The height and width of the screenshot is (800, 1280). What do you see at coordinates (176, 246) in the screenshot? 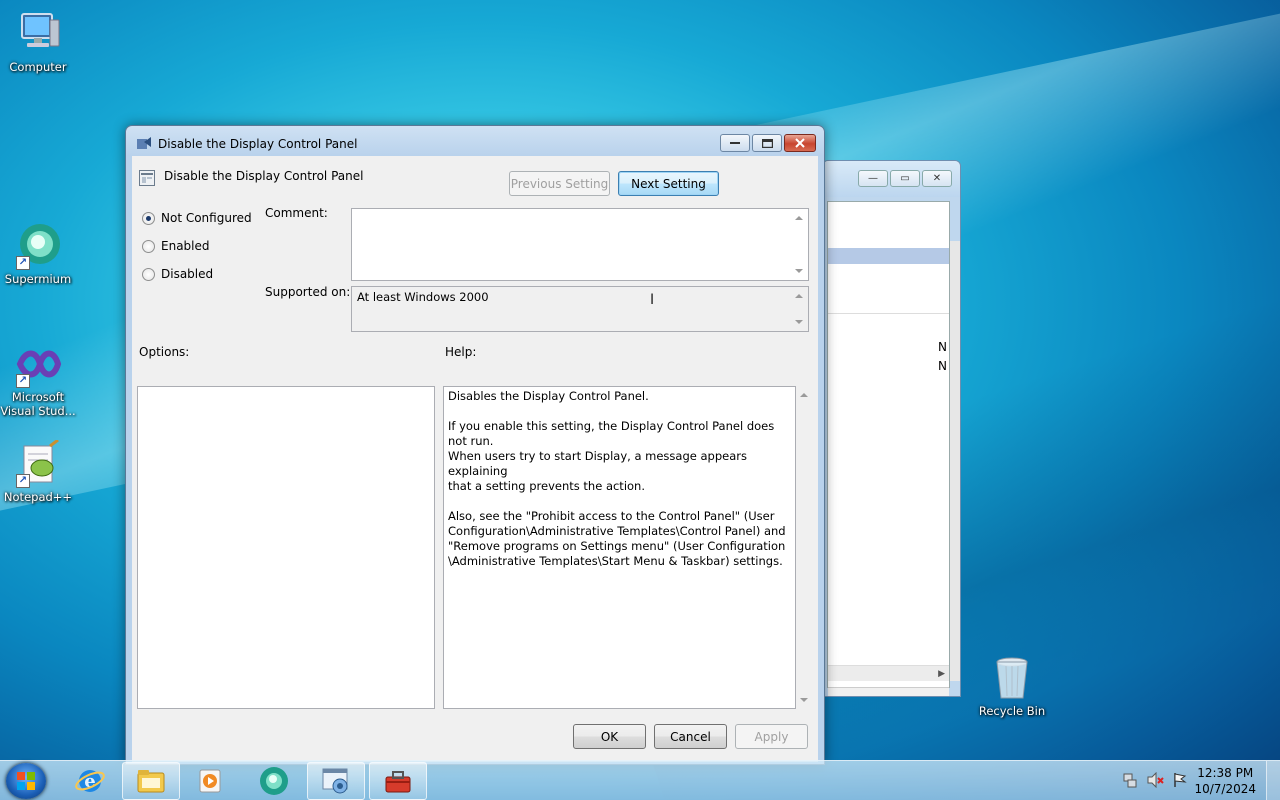
I see `radio-enabled: Enabled` at bounding box center [176, 246].